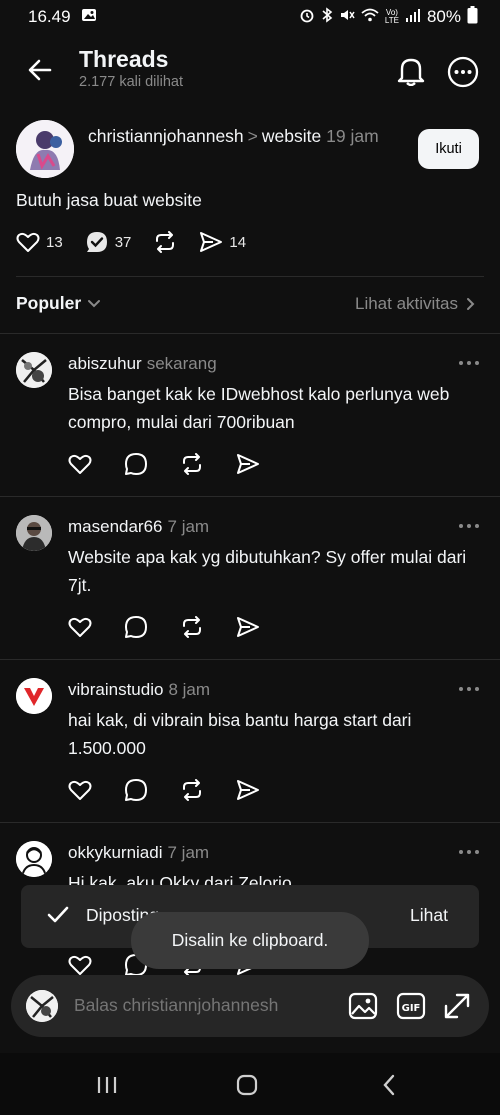 Image resolution: width=500 pixels, height=1115 pixels. I want to click on post-text: Butuh jasa buat website, so click(109, 200).